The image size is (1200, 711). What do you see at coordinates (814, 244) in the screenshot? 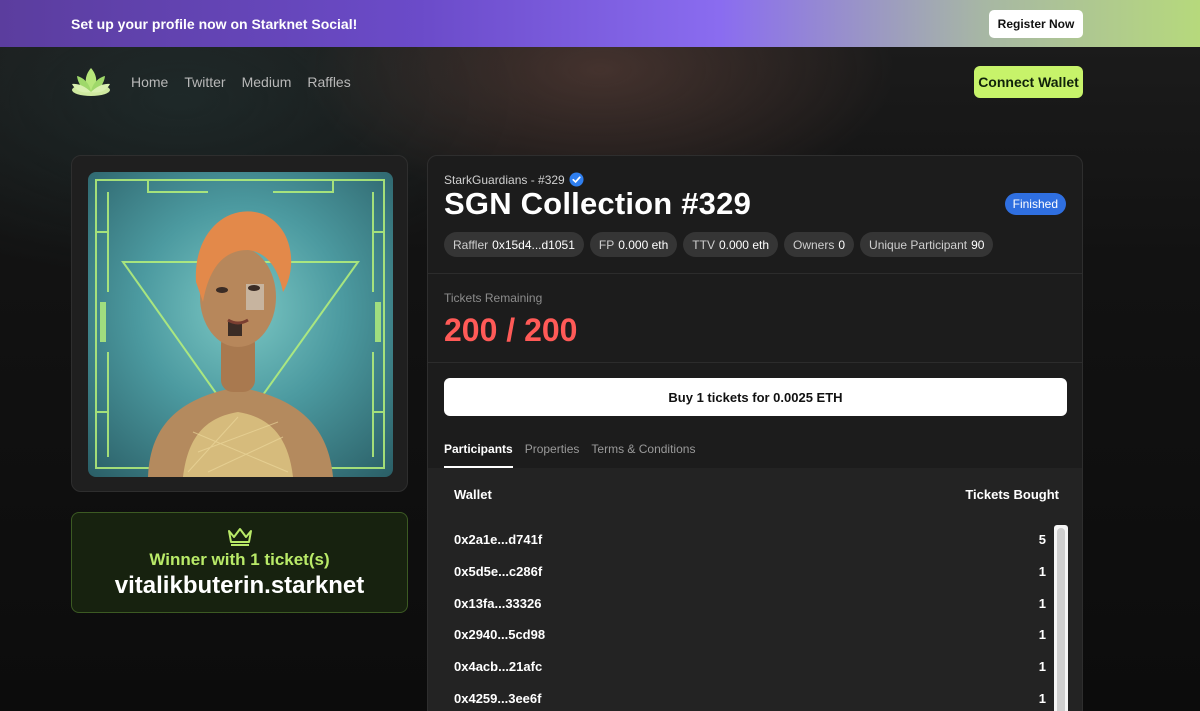
I see `chip-label: Owners` at bounding box center [814, 244].